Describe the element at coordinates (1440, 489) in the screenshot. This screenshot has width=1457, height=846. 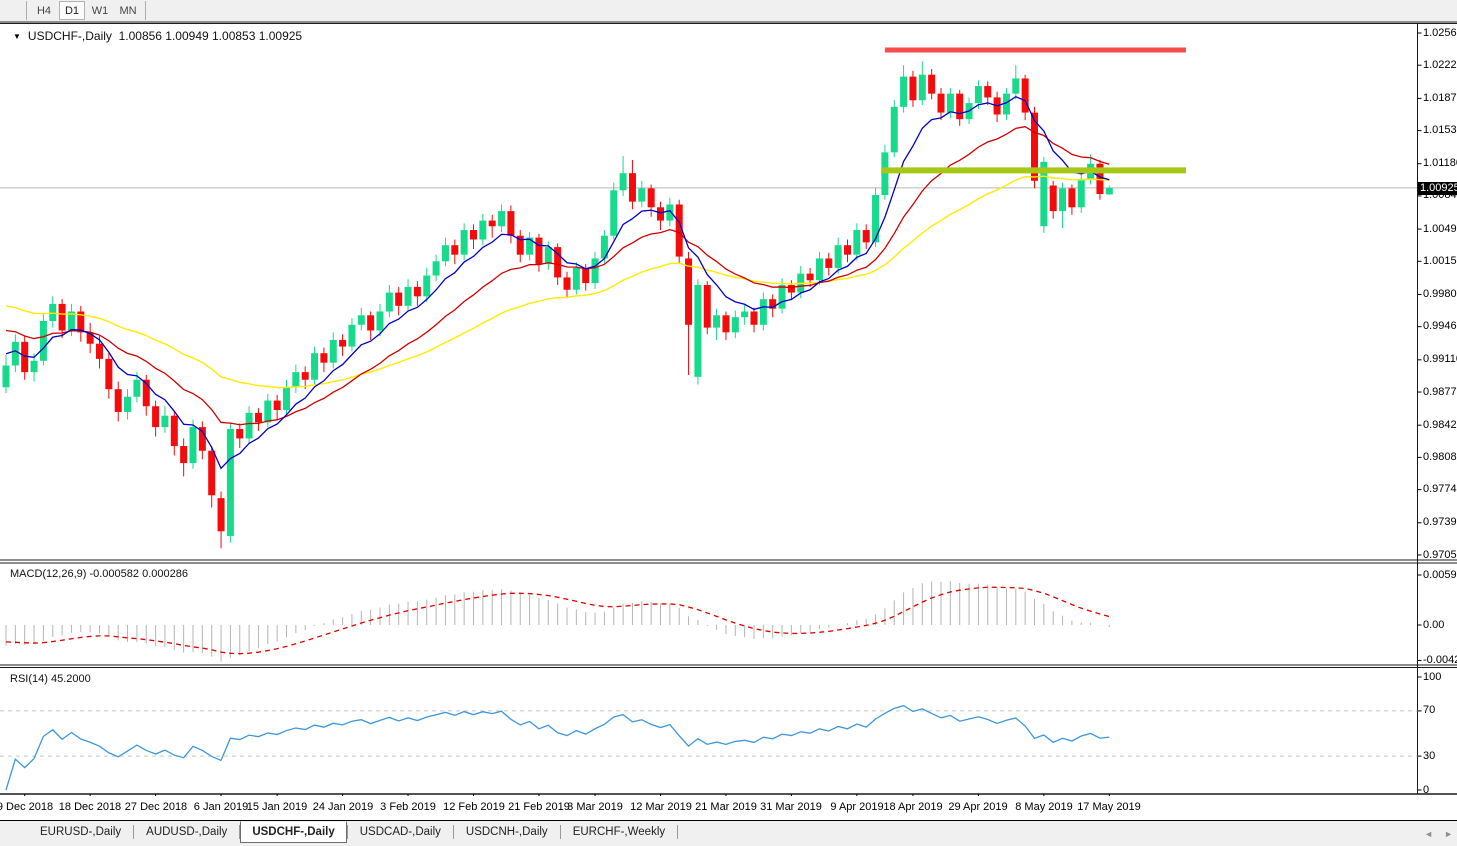
I see `price-tick-label: 0.97740` at that location.